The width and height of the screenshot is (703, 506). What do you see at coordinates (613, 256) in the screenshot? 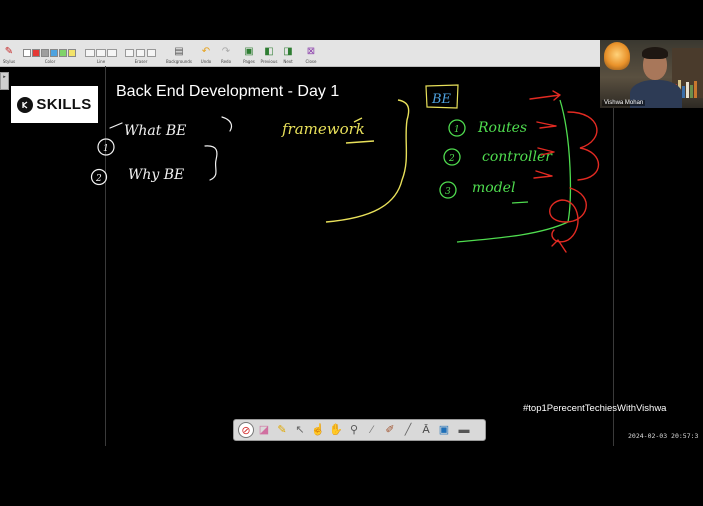
I see `page-border-right` at bounding box center [613, 256].